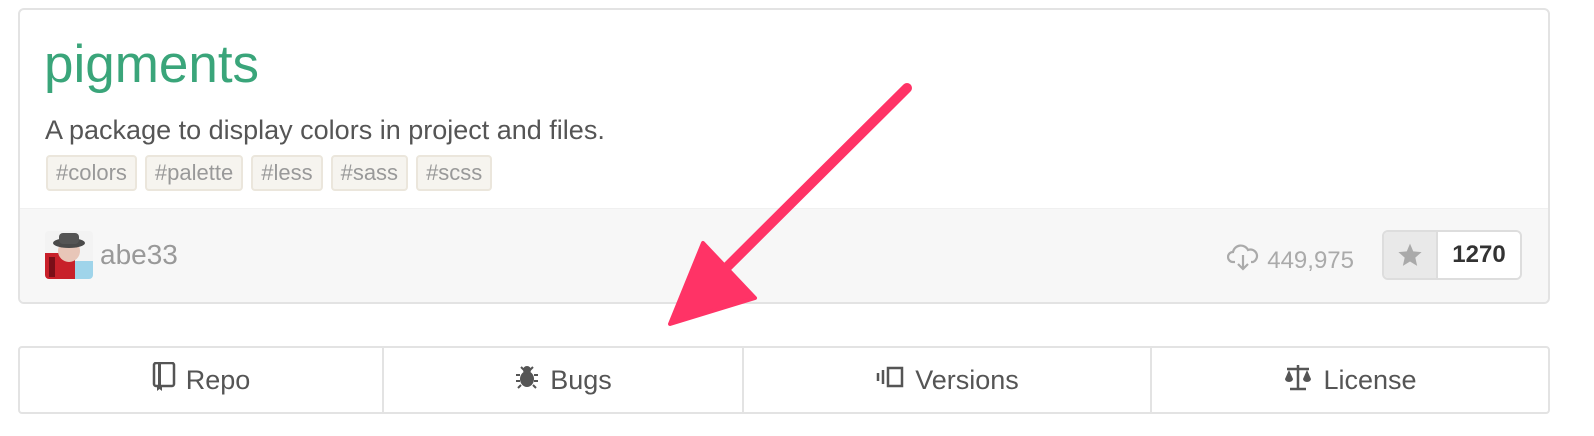 Image resolution: width=1594 pixels, height=436 pixels. What do you see at coordinates (218, 379) in the screenshot?
I see `repo-label: Repo` at bounding box center [218, 379].